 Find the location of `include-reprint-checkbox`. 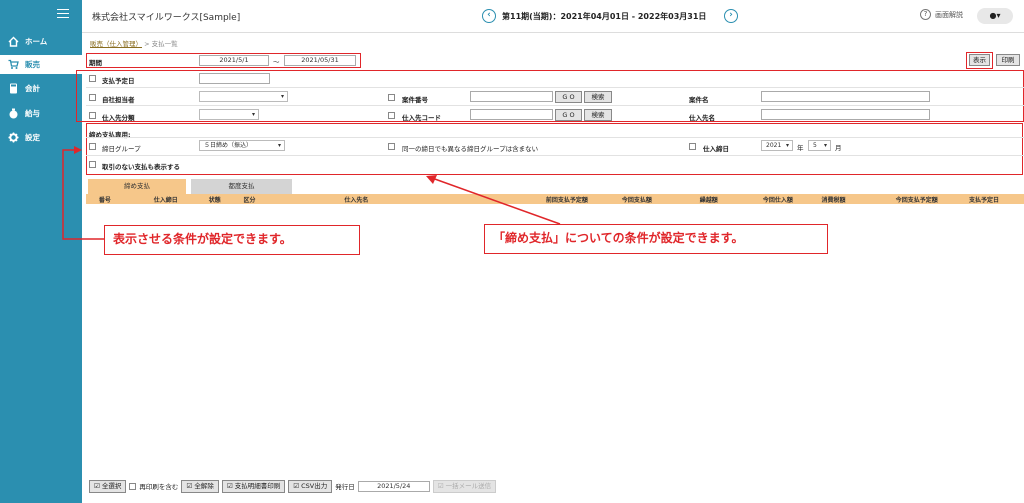

include-reprint-checkbox is located at coordinates (133, 486).